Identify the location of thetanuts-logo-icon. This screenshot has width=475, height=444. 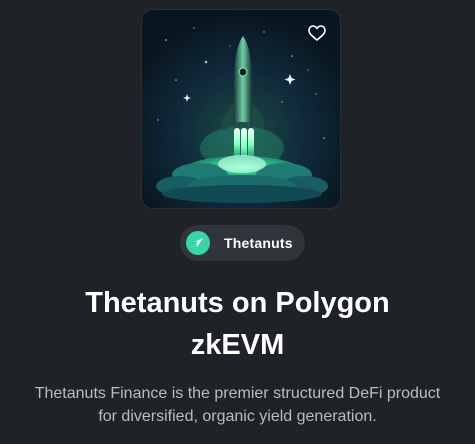
(198, 243).